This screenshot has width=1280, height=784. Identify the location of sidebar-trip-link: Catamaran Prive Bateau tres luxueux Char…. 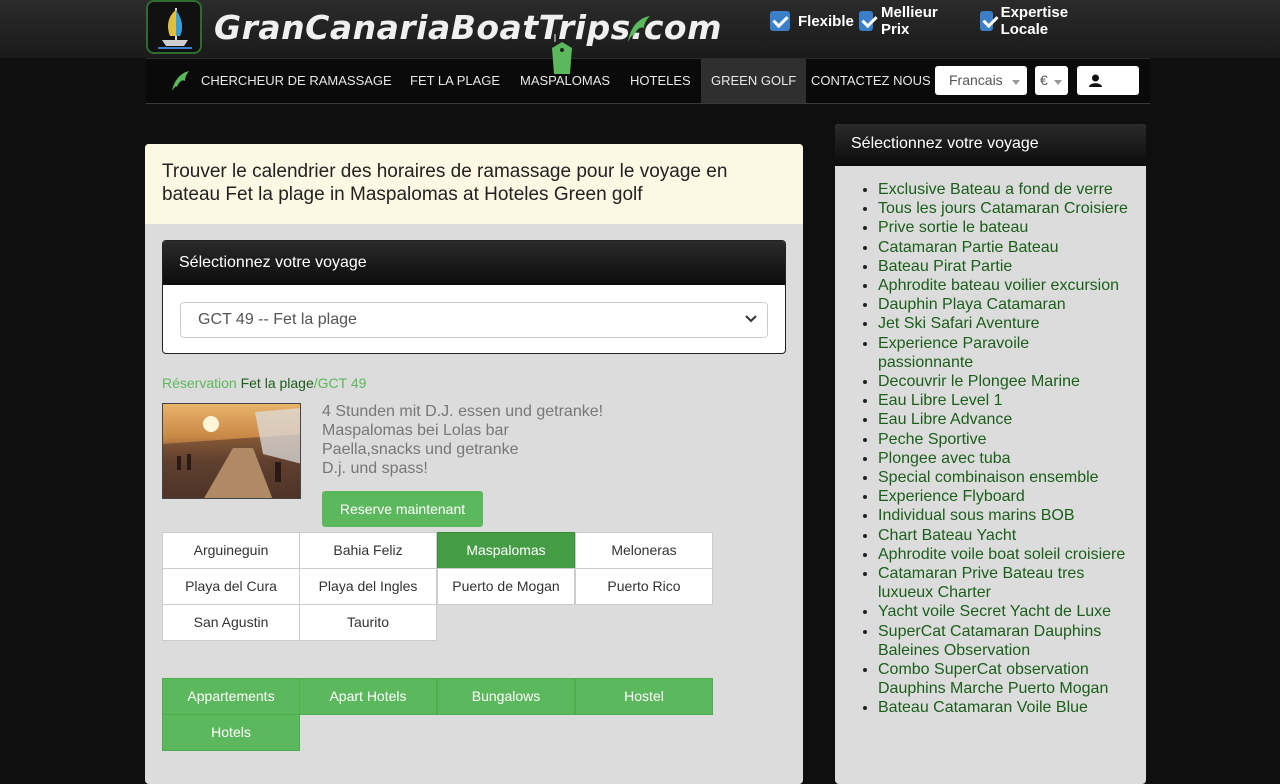
(981, 583).